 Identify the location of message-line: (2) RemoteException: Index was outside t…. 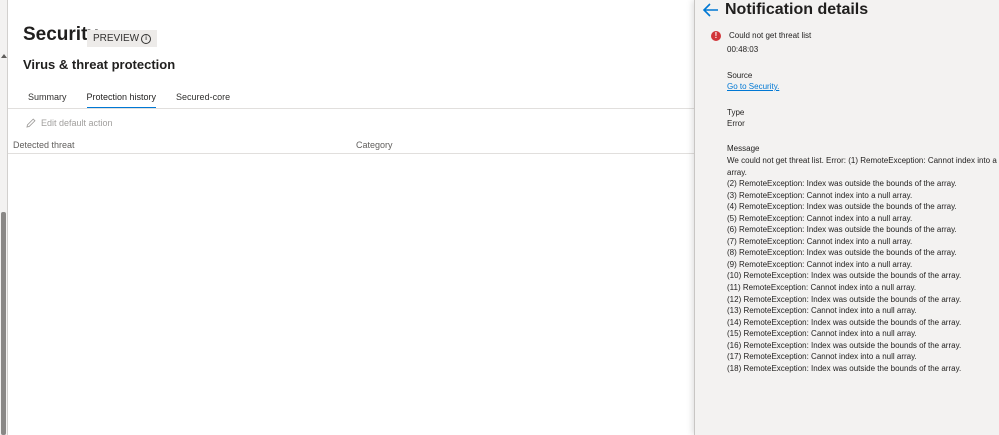
(842, 184).